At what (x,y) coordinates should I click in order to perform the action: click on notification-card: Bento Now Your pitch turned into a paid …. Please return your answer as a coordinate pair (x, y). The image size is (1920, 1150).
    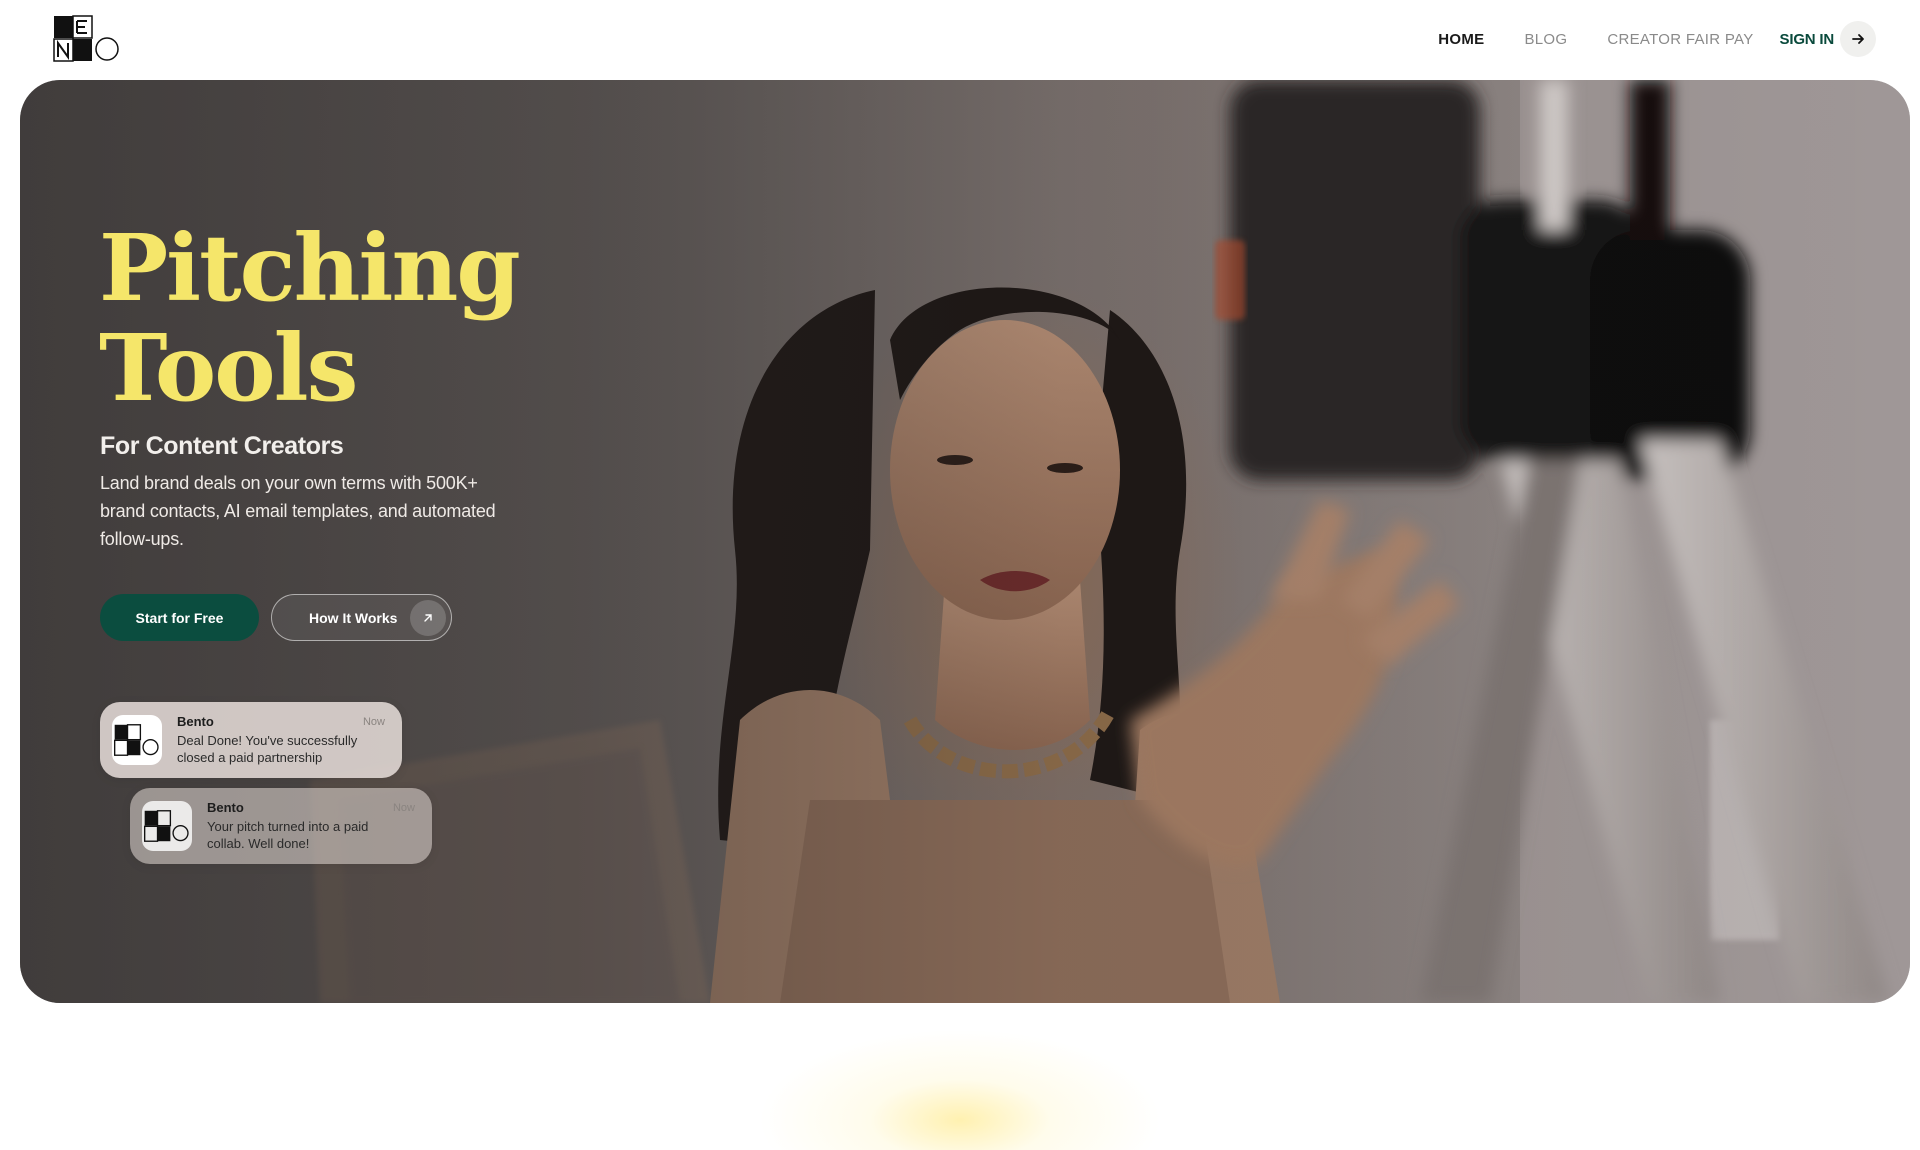
    Looking at the image, I should click on (281, 826).